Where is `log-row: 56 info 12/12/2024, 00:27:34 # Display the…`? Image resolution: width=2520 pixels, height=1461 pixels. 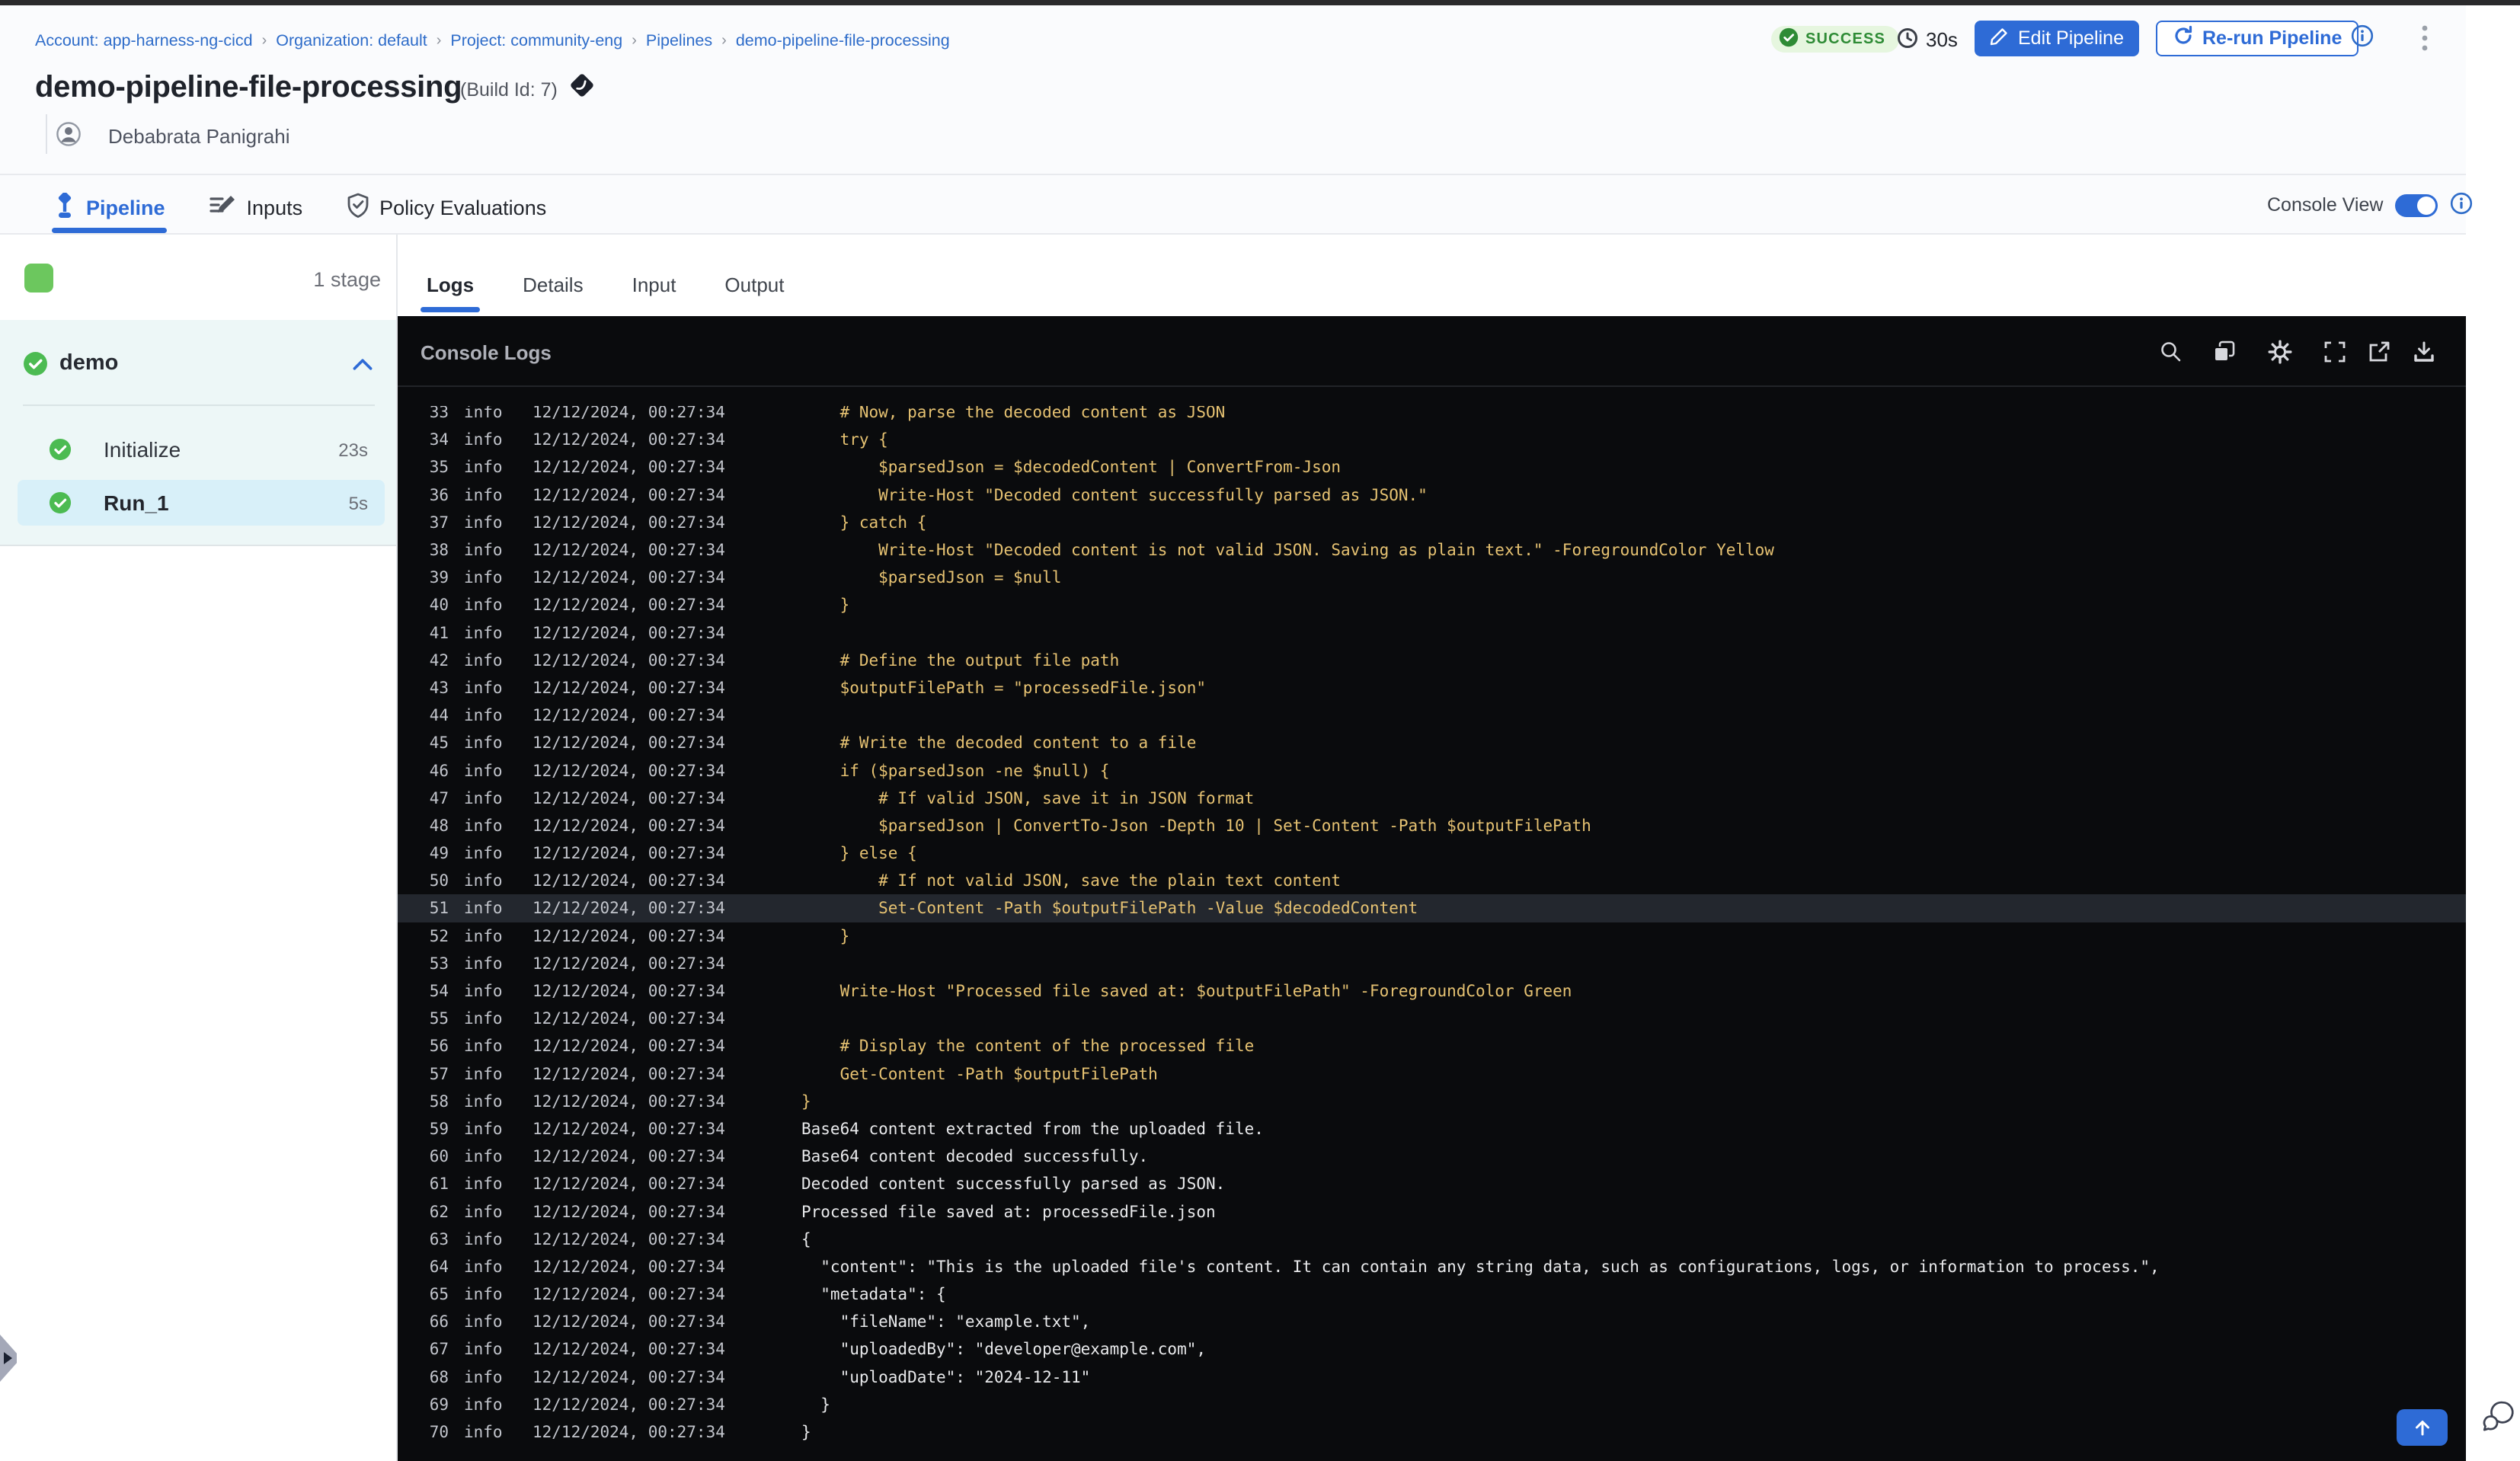 log-row: 56 info 12/12/2024, 00:27:34 # Display the… is located at coordinates (1432, 1046).